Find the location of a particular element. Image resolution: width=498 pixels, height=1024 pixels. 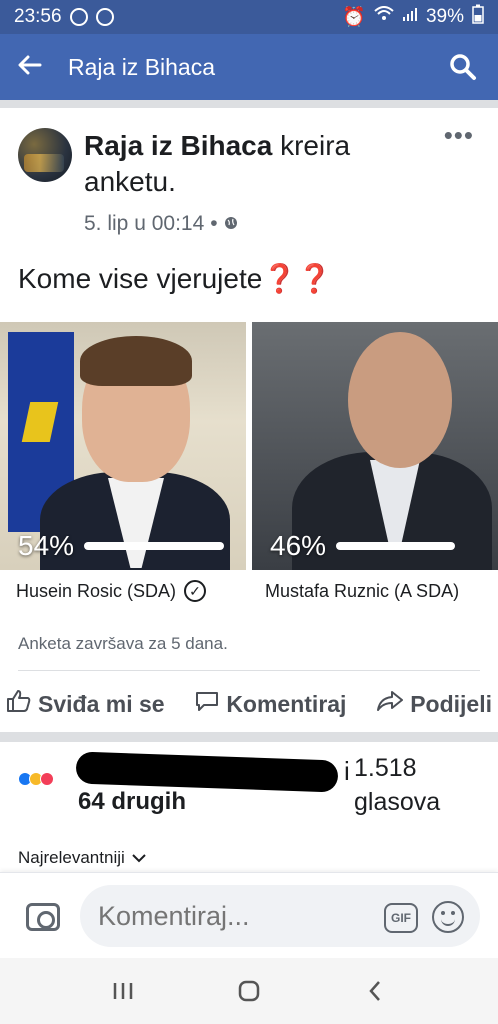

question-marks-emoji: ❓❓ is located at coordinates (297, 278).